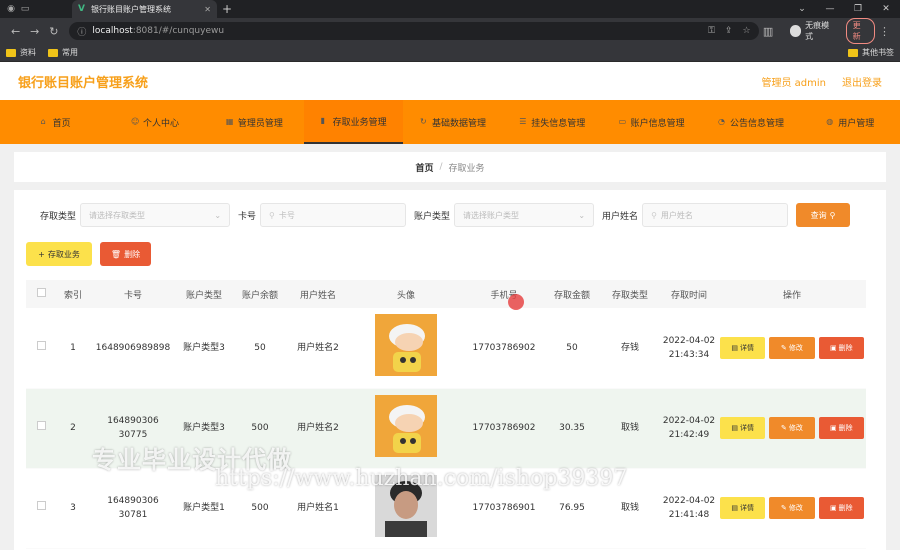 The width and height of the screenshot is (900, 550). Describe the element at coordinates (160, 123) in the screenshot. I see `menu-label: 个人中心` at that location.